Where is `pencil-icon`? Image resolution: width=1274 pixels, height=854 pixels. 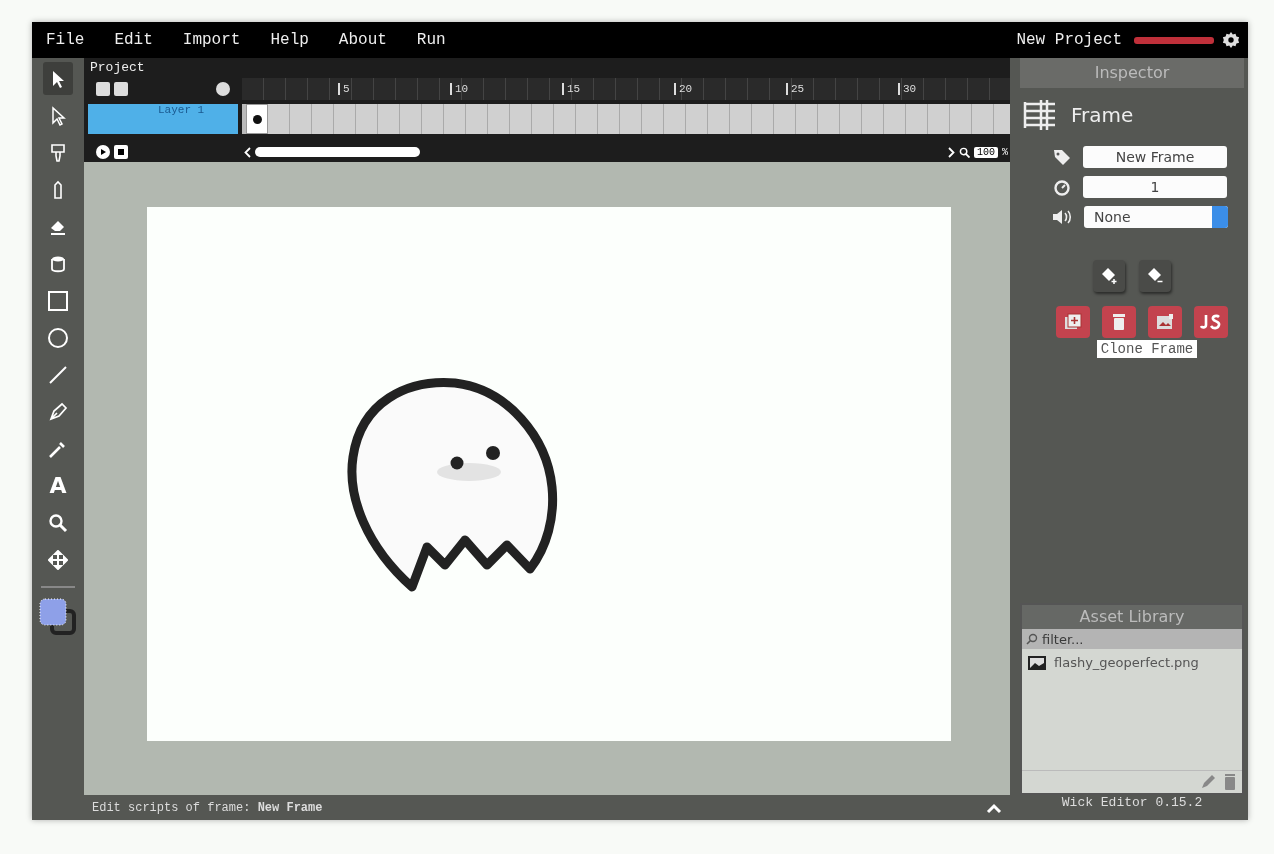 pencil-icon is located at coordinates (1208, 782).